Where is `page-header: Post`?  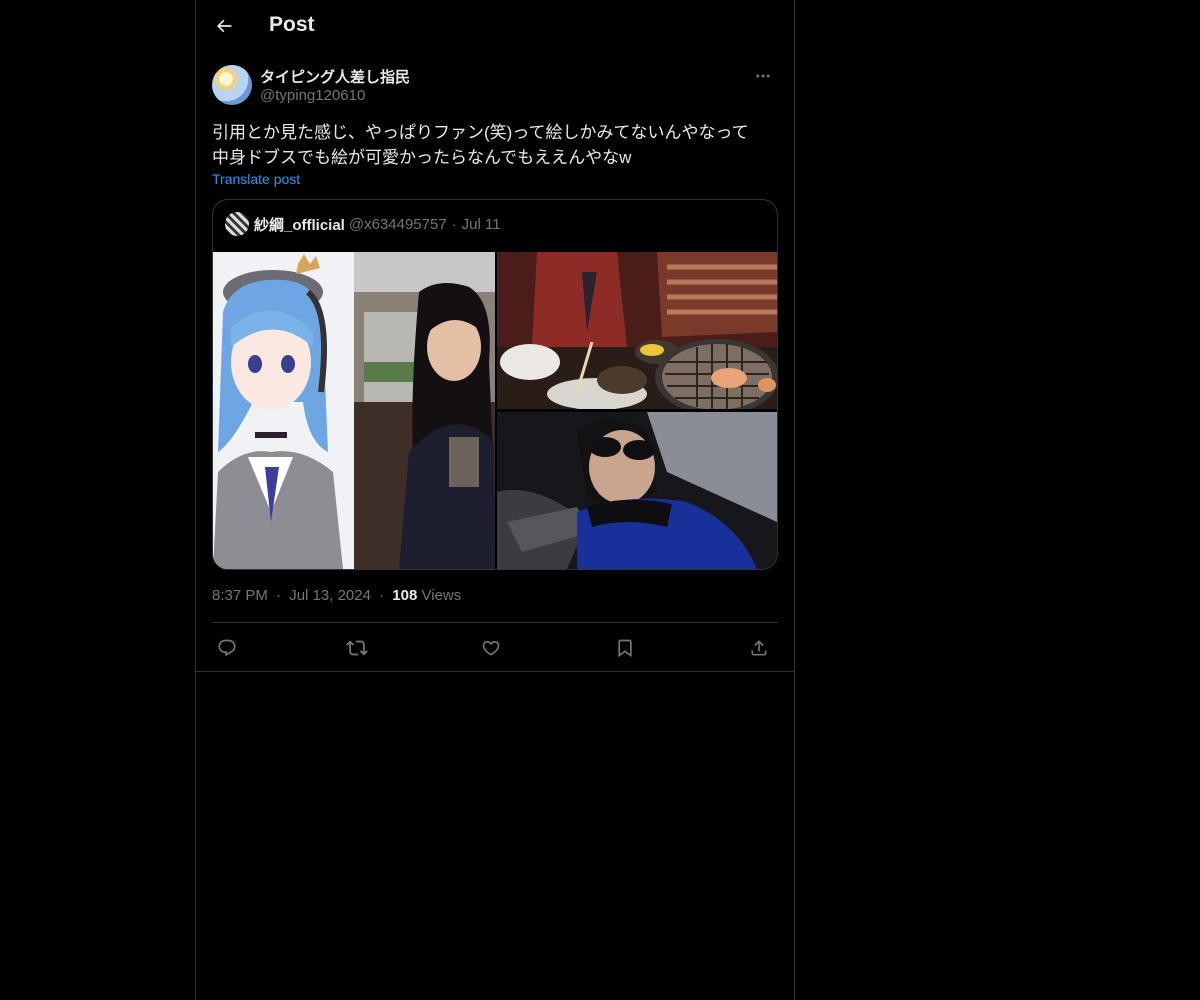
page-header: Post is located at coordinates (495, 27).